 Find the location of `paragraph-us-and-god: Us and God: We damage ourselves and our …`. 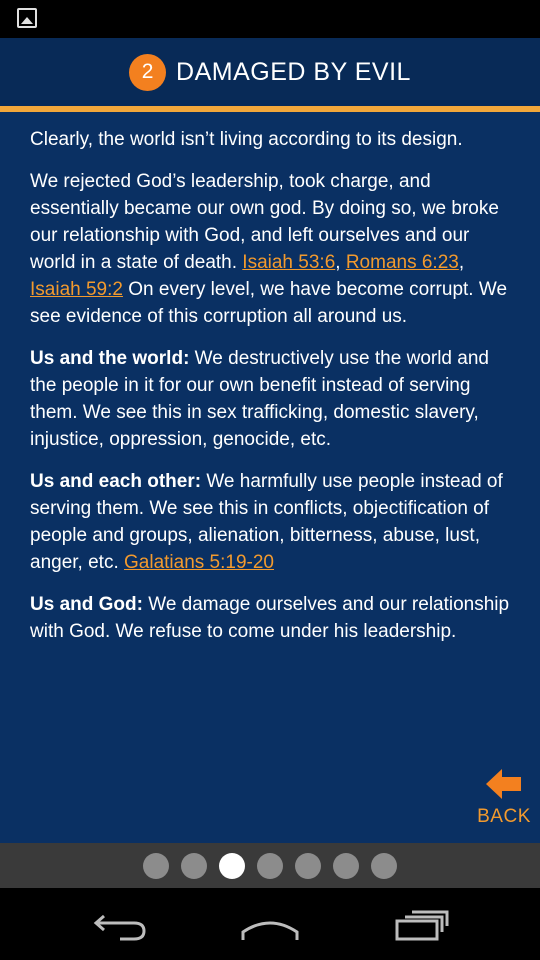

paragraph-us-and-god: Us and God: We damage ourselves and our … is located at coordinates (271, 618).